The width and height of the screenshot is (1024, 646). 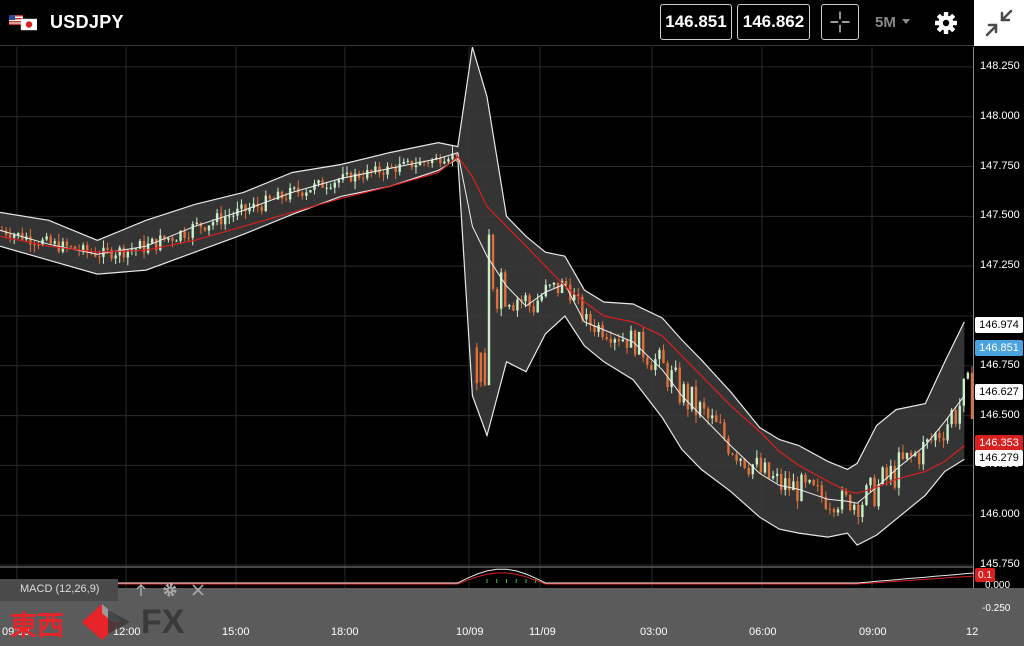 What do you see at coordinates (1000, 414) in the screenshot?
I see `price-tick-label: 146.500` at bounding box center [1000, 414].